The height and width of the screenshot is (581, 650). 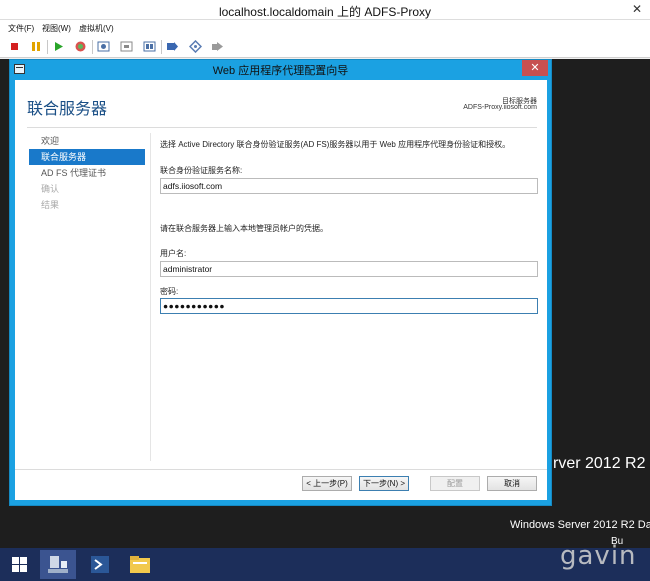 I want to click on wizard-header: 联合服务器 目标服务器 ADFS-Proxy.iiosoft.com, so click(x=281, y=105).